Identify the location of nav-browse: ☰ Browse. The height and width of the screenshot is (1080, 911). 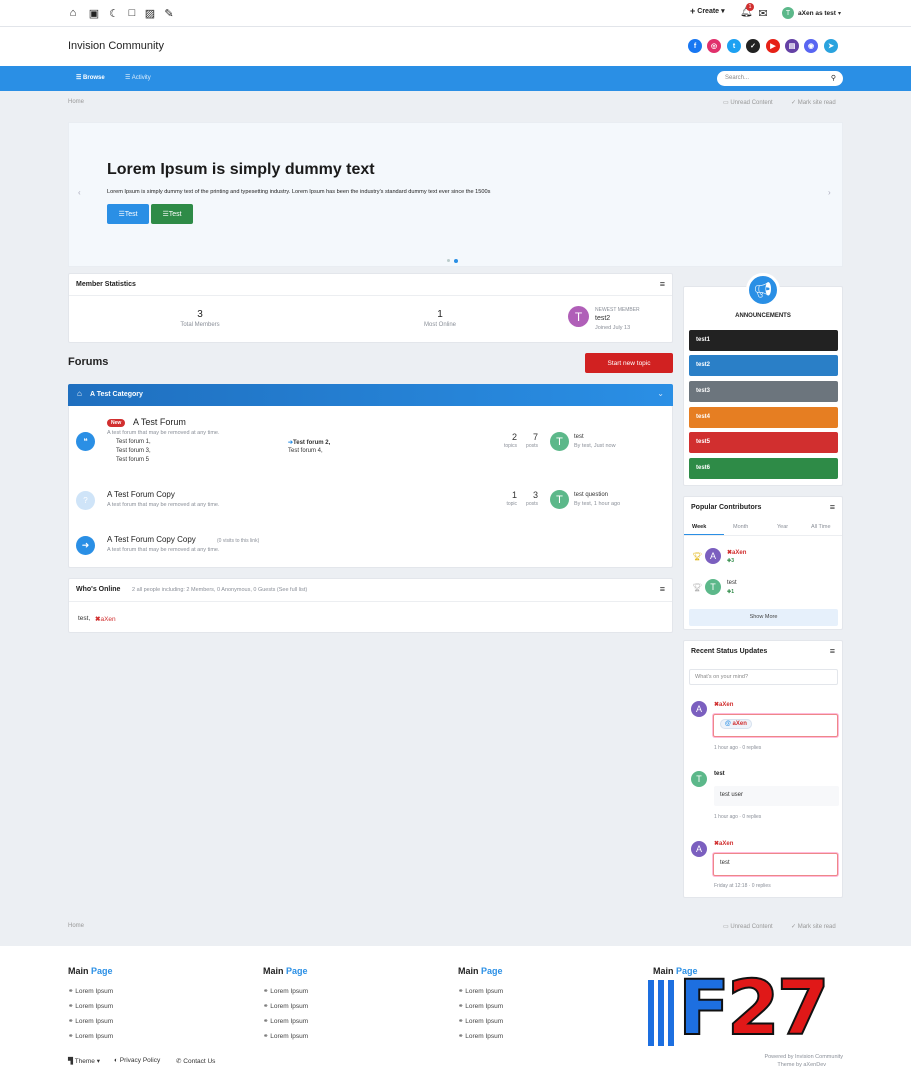
(90, 77).